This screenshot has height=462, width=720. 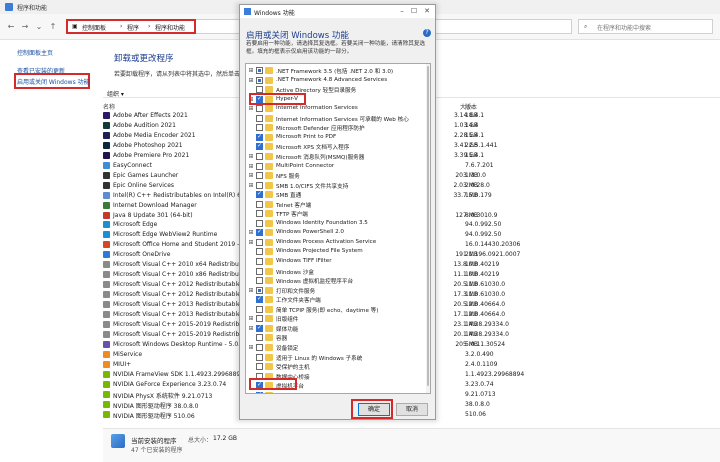 What do you see at coordinates (94, 27) in the screenshot?
I see `breadcrumb-item-control-panel: 控制面板` at bounding box center [94, 27].